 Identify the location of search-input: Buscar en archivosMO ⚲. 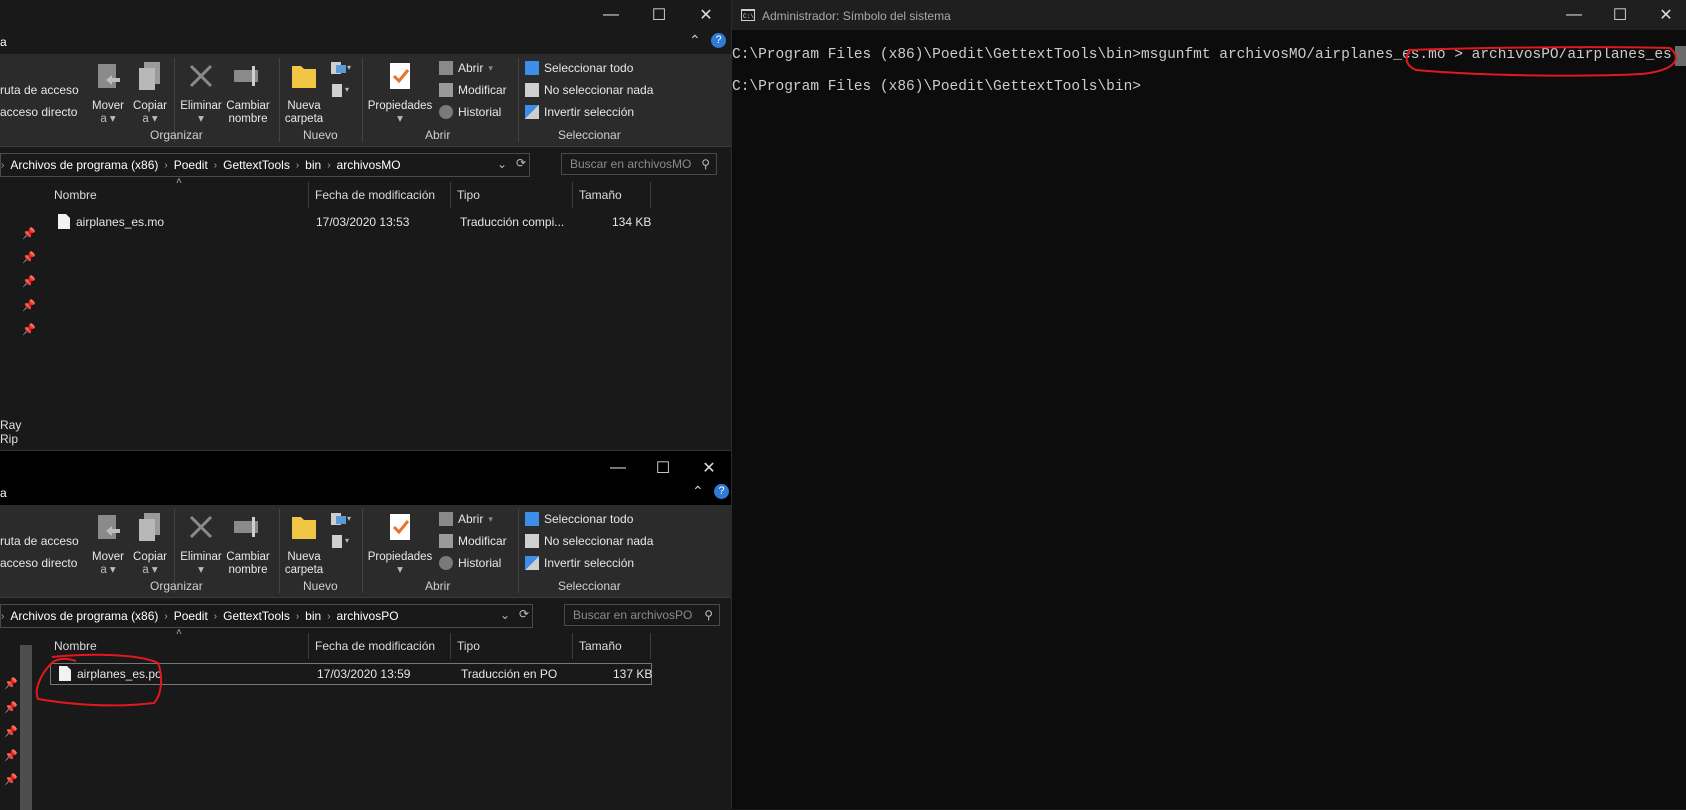
(639, 164).